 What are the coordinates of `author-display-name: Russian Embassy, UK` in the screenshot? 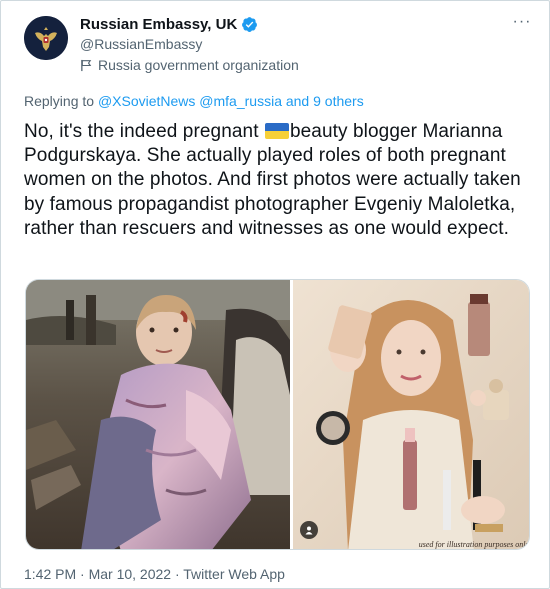 It's located at (158, 24).